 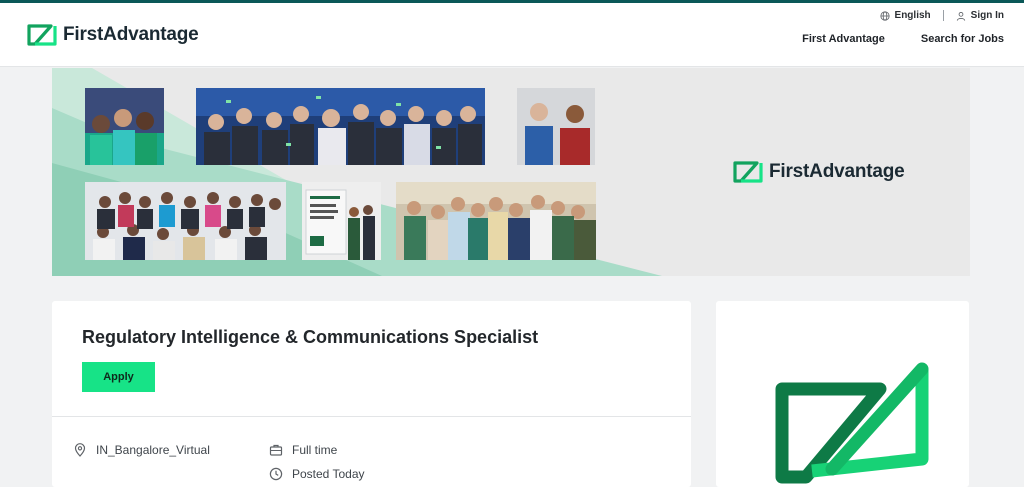 I want to click on employment-type-text: Full time, so click(x=315, y=450).